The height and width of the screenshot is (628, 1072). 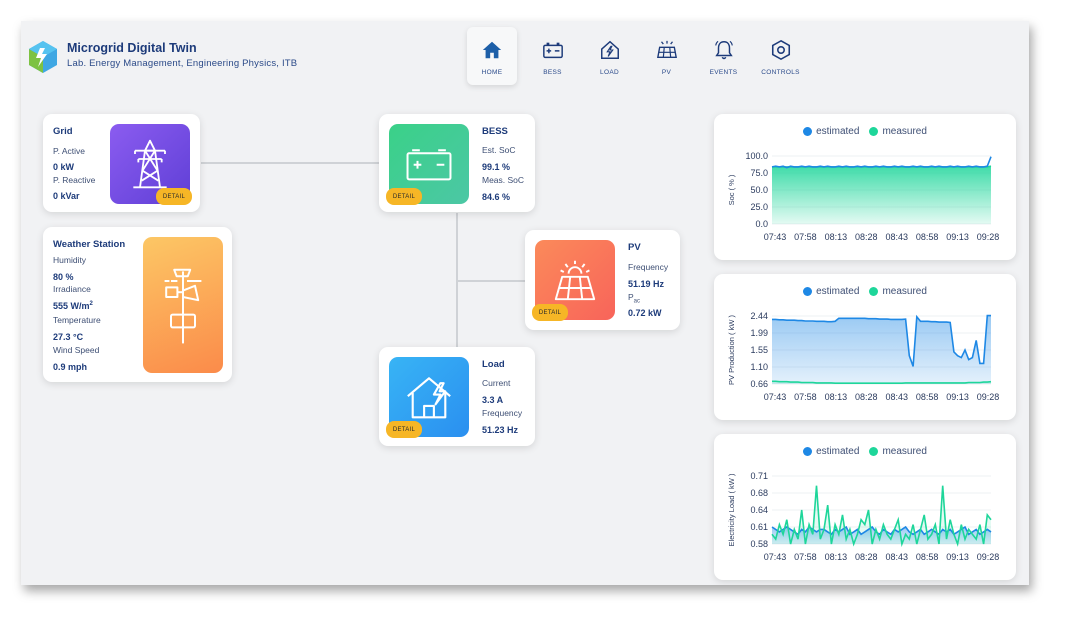 I want to click on area-fill, so click(x=881, y=195).